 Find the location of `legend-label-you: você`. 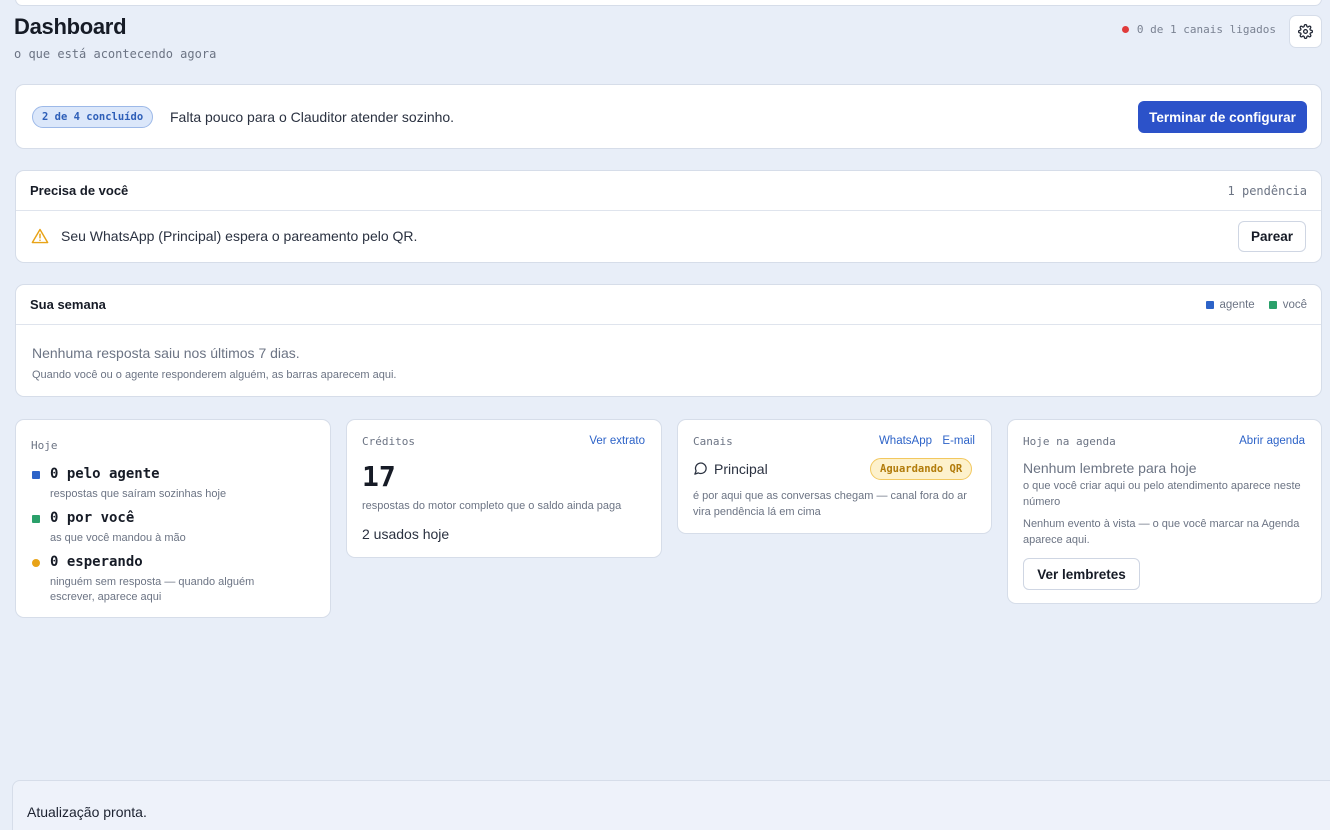

legend-label-you: você is located at coordinates (1294, 304).